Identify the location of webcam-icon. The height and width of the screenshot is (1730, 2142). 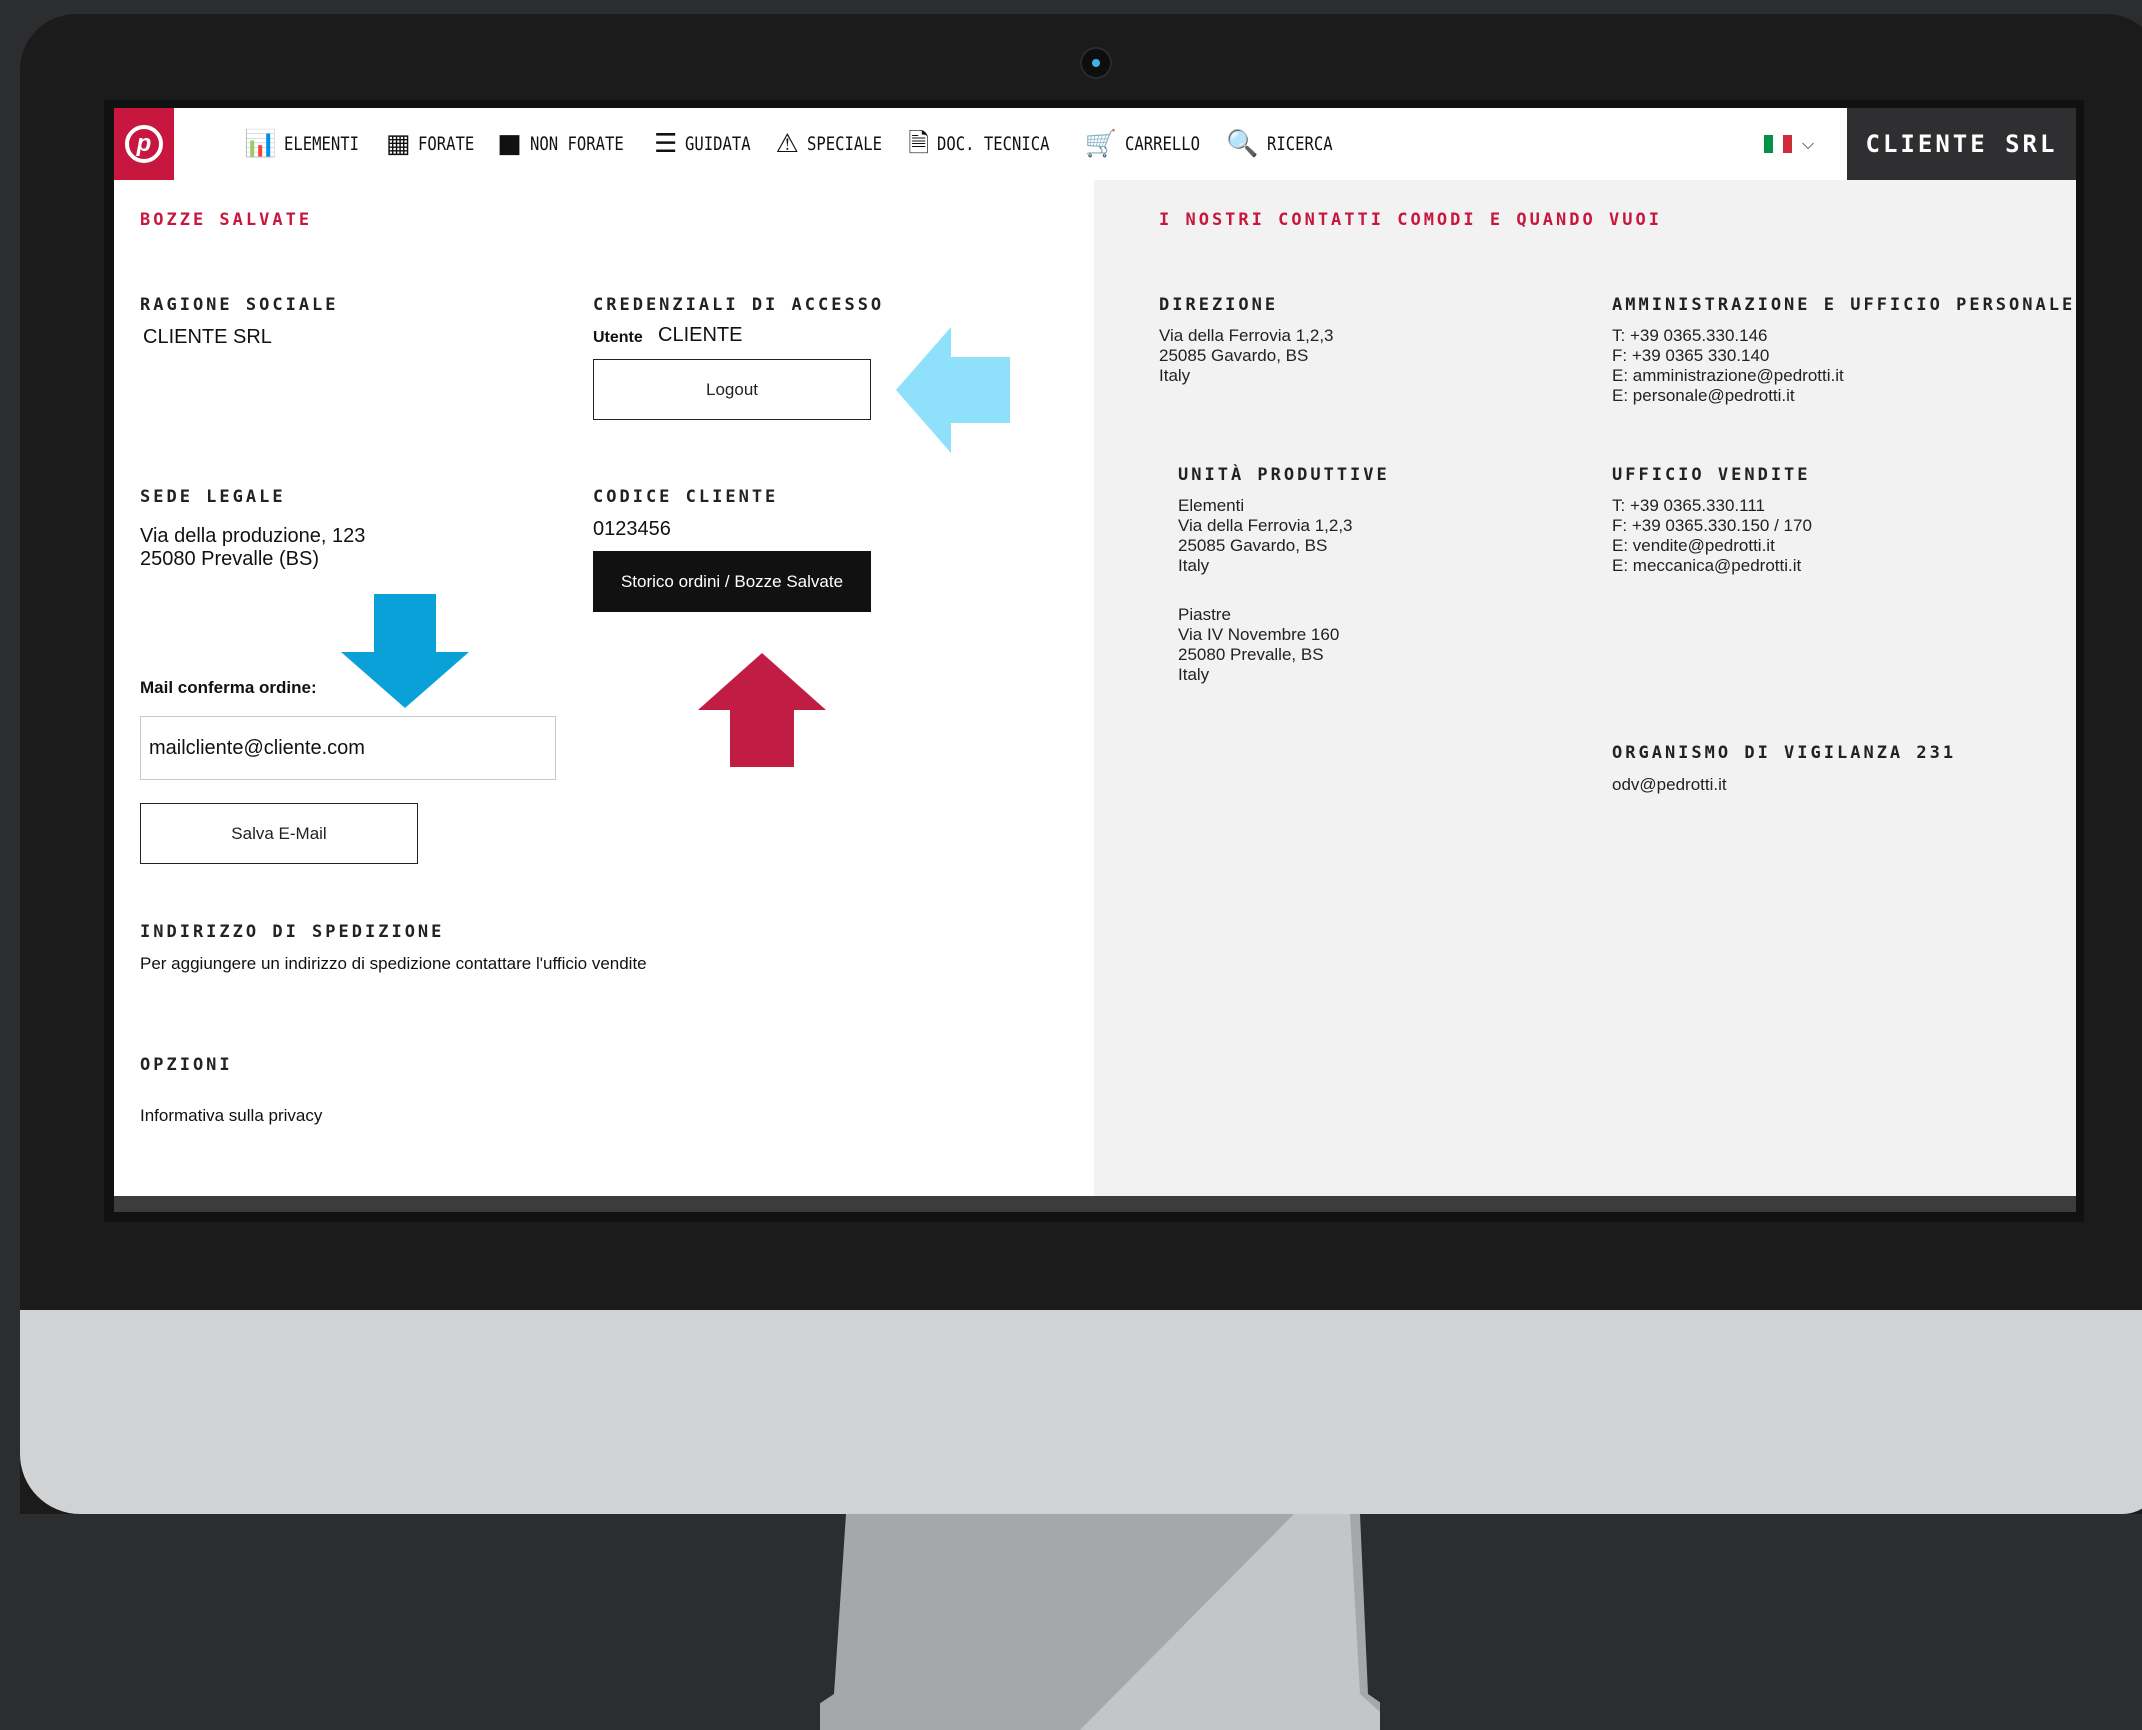
(1096, 63).